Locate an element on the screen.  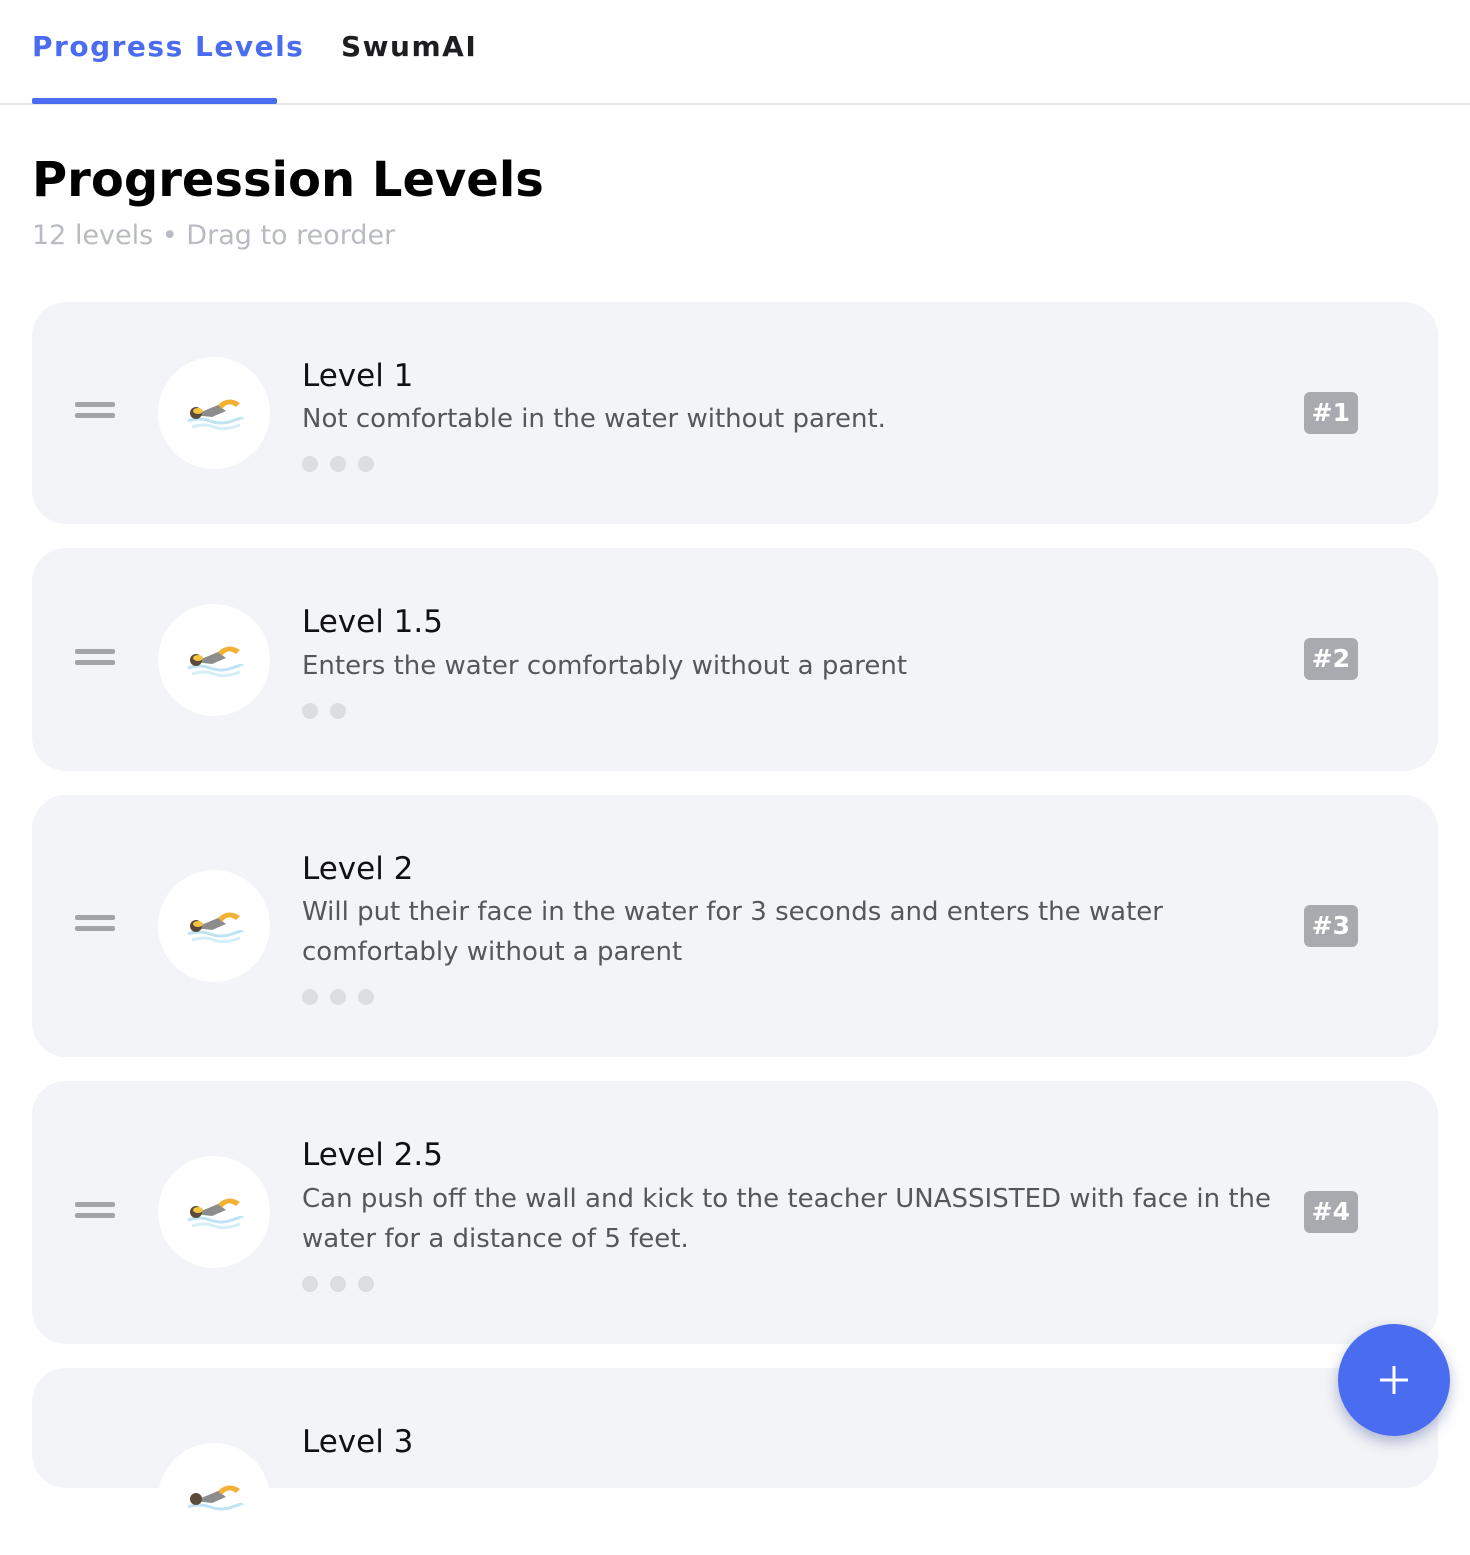
rank-badge: #1 is located at coordinates (1330, 413).